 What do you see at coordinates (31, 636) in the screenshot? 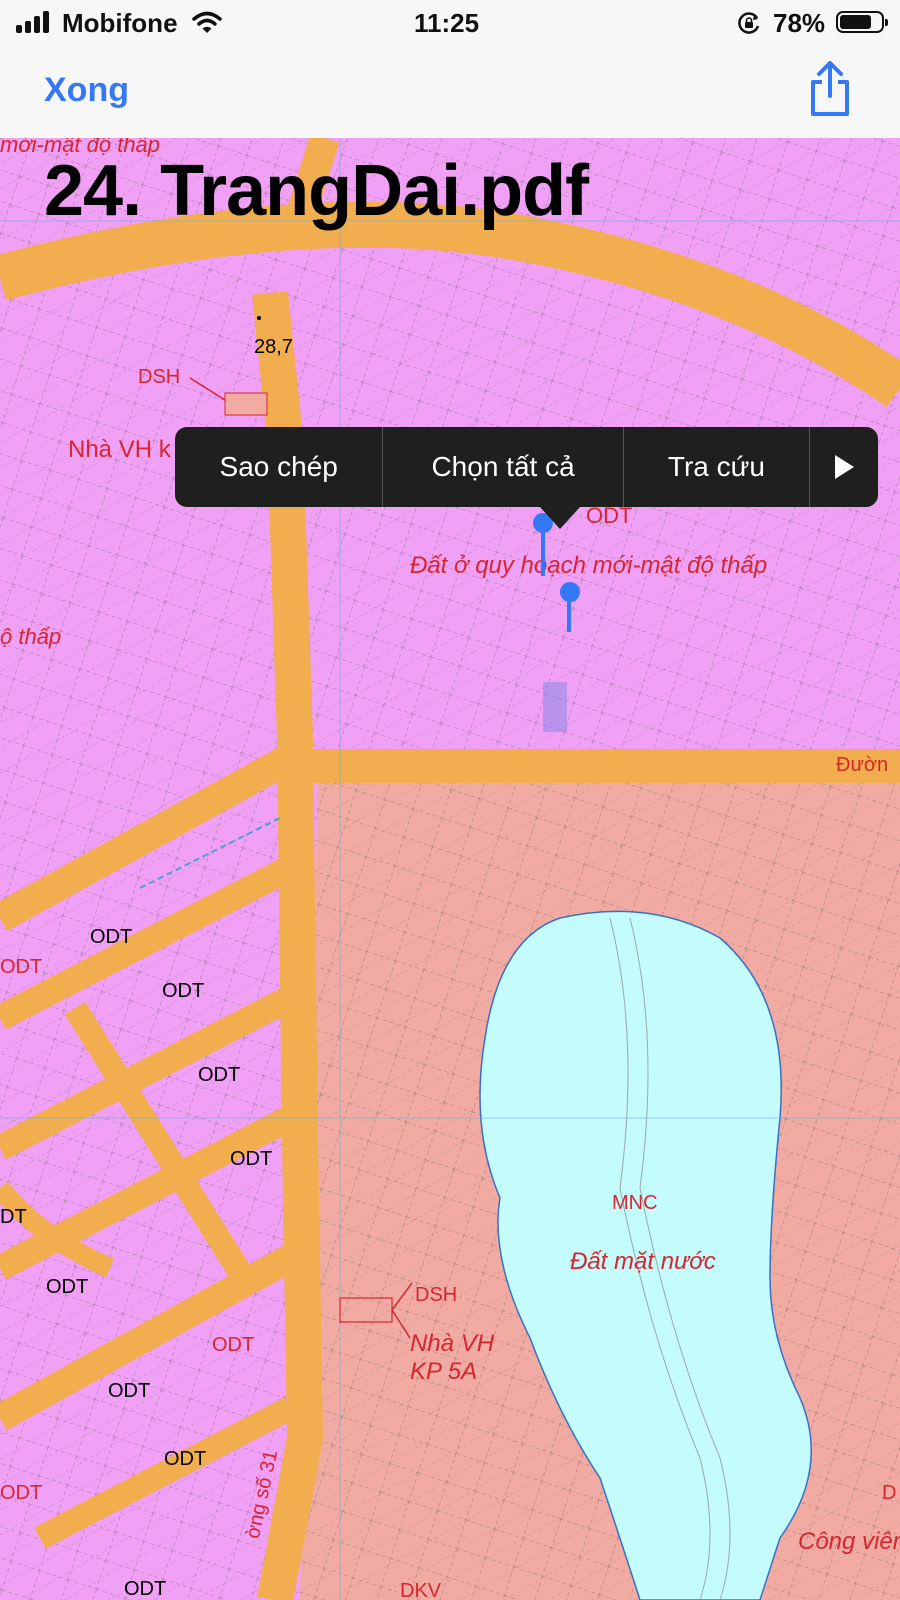
I see `map-label: ộ thấp` at bounding box center [31, 636].